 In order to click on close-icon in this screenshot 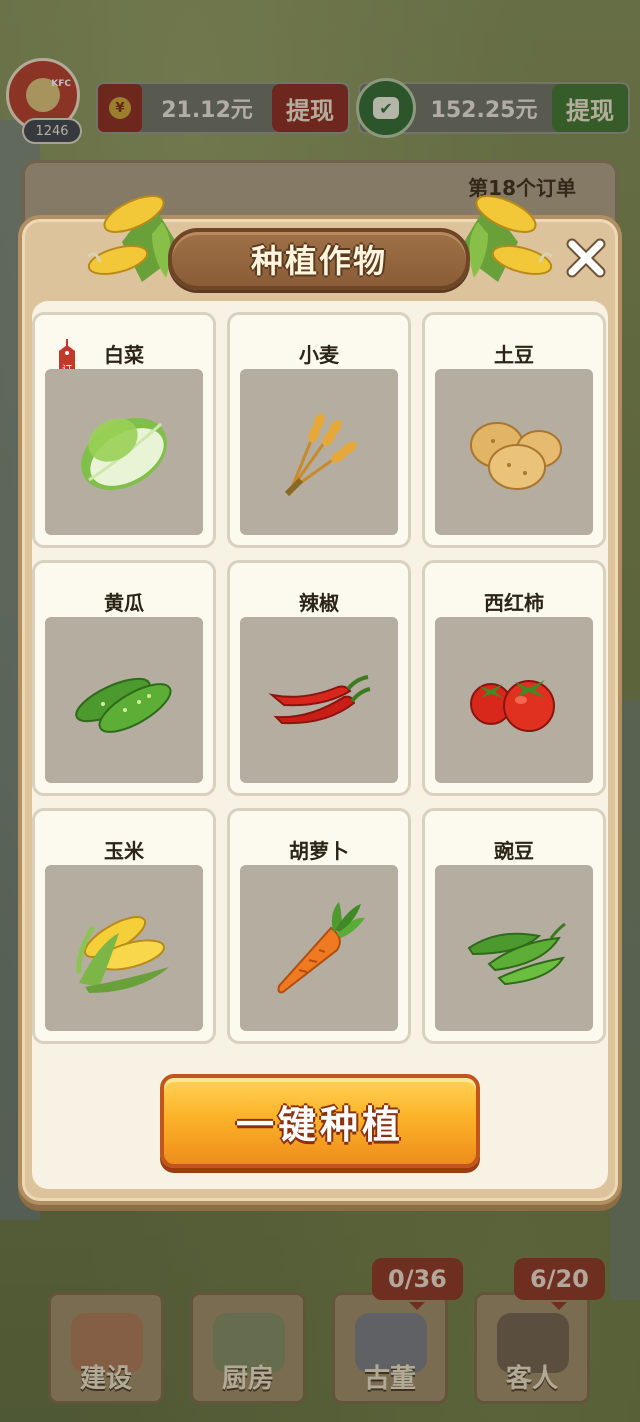, I will do `click(586, 258)`.